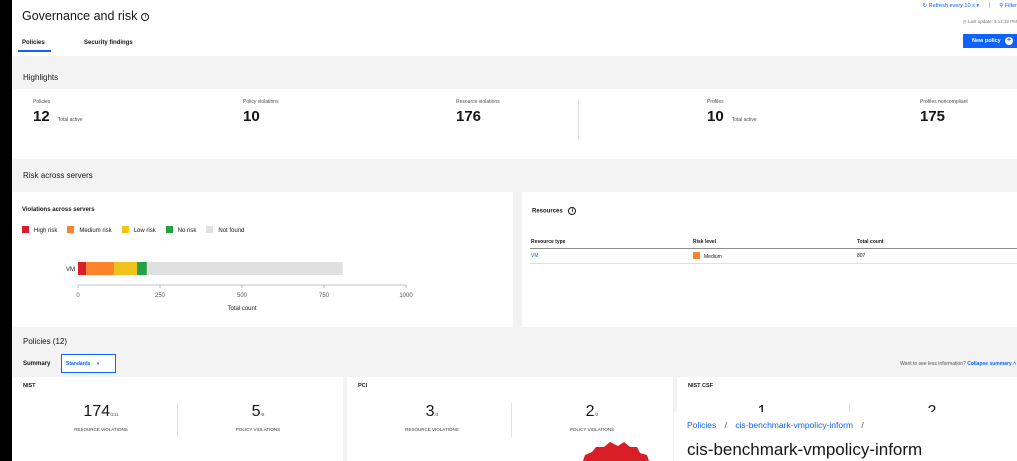  Describe the element at coordinates (715, 102) in the screenshot. I see `highlight-label: Profiles` at that location.